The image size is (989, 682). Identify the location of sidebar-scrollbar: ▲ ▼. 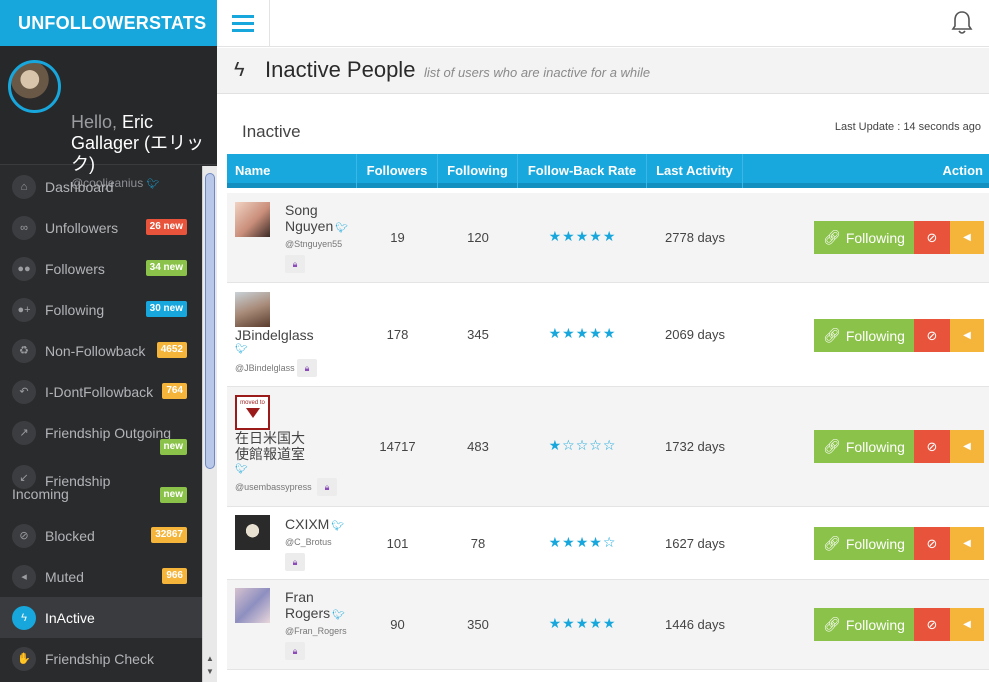
(209, 424).